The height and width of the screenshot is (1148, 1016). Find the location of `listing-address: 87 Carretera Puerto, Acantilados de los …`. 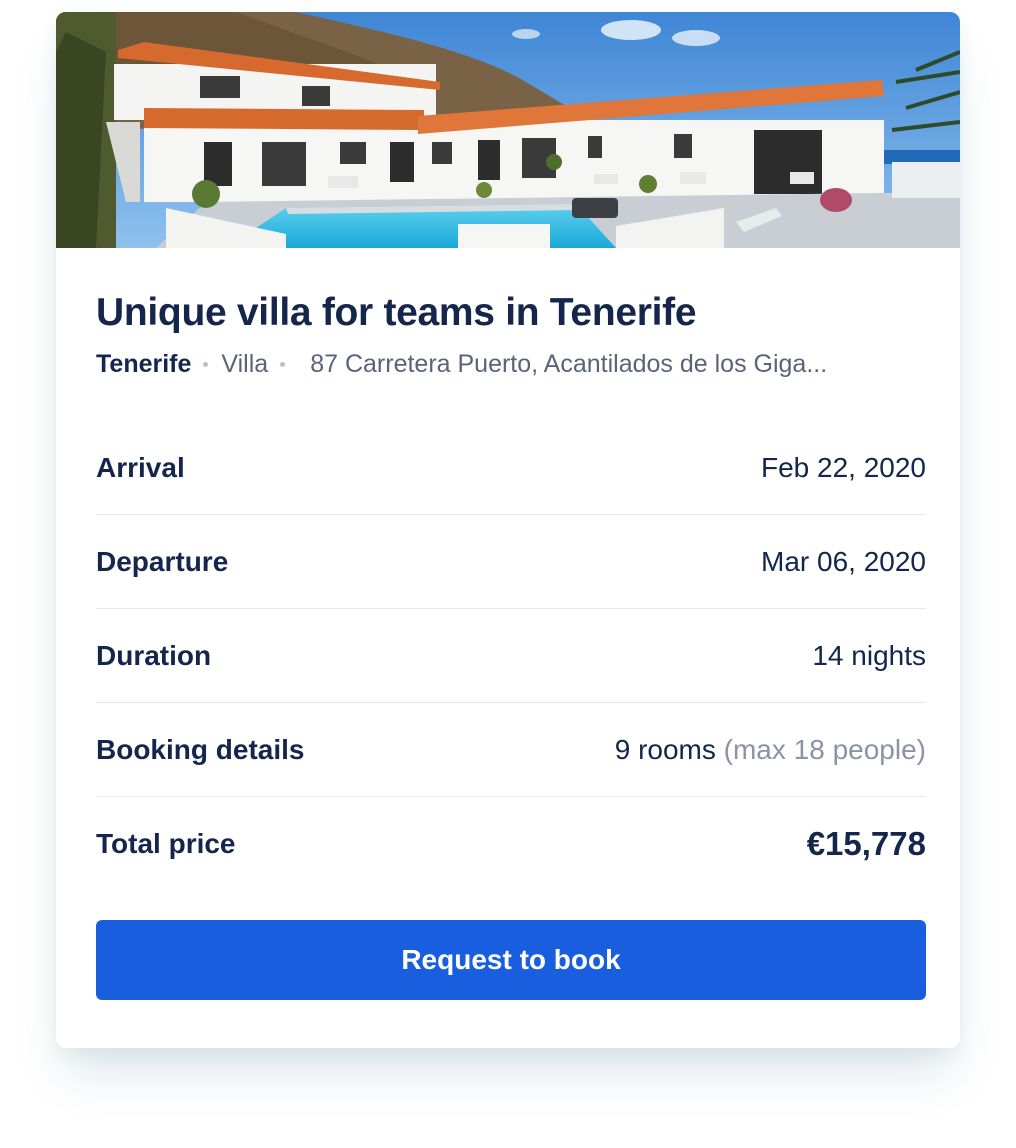

listing-address: 87 Carretera Puerto, Acantilados de los … is located at coordinates (569, 364).